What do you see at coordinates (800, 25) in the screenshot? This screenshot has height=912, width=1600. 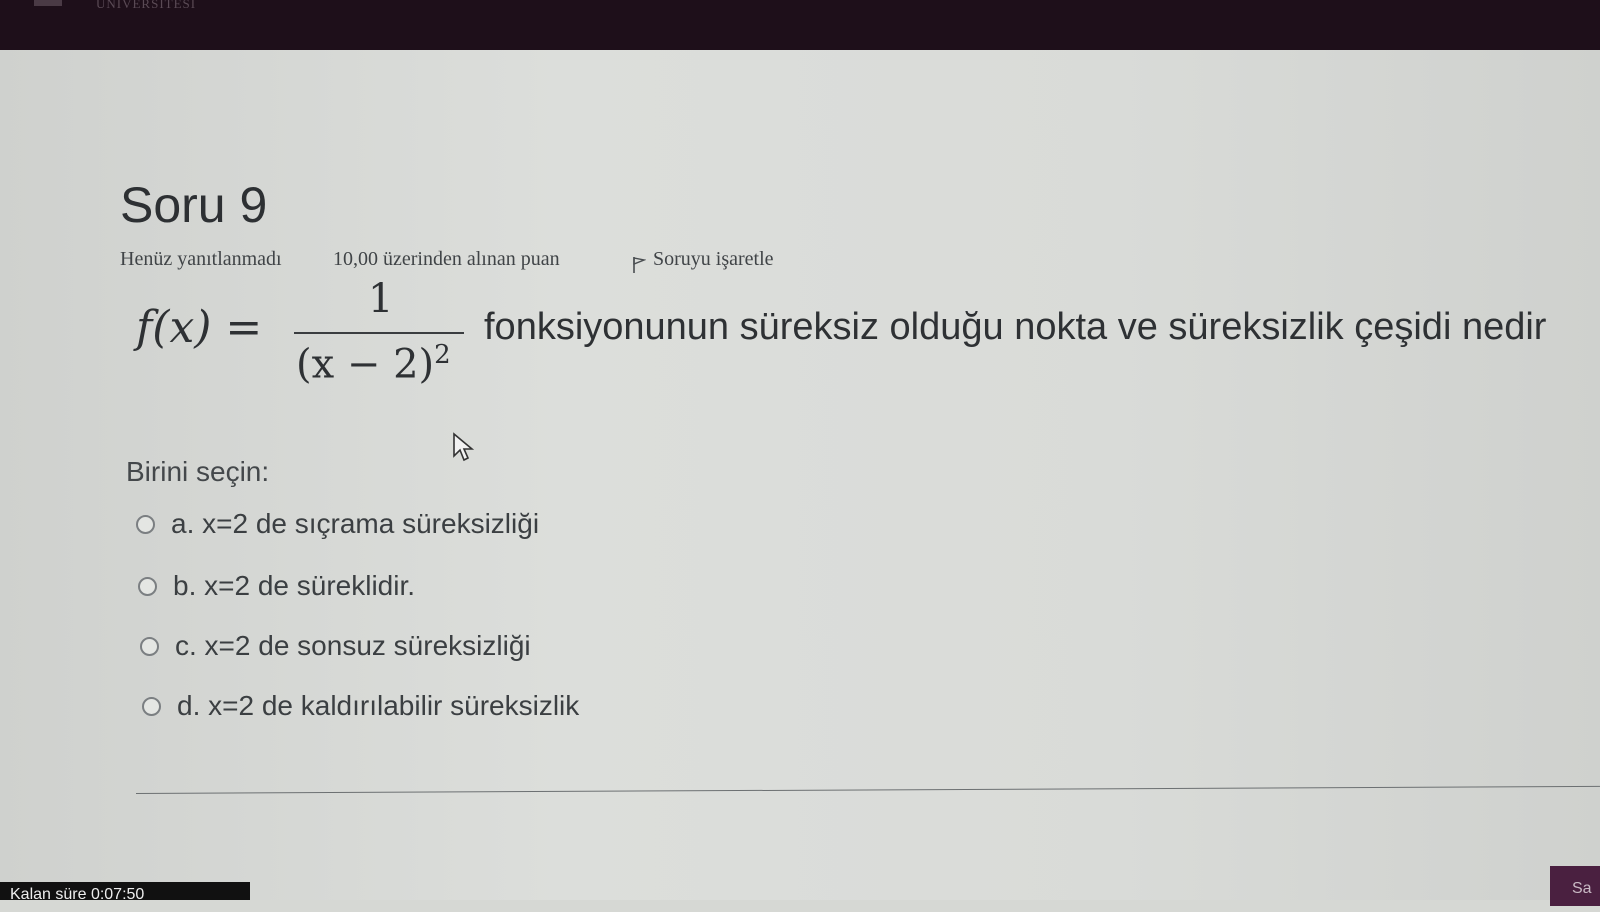 I see `top-navbar: ÜNİVERSİTESİ` at bounding box center [800, 25].